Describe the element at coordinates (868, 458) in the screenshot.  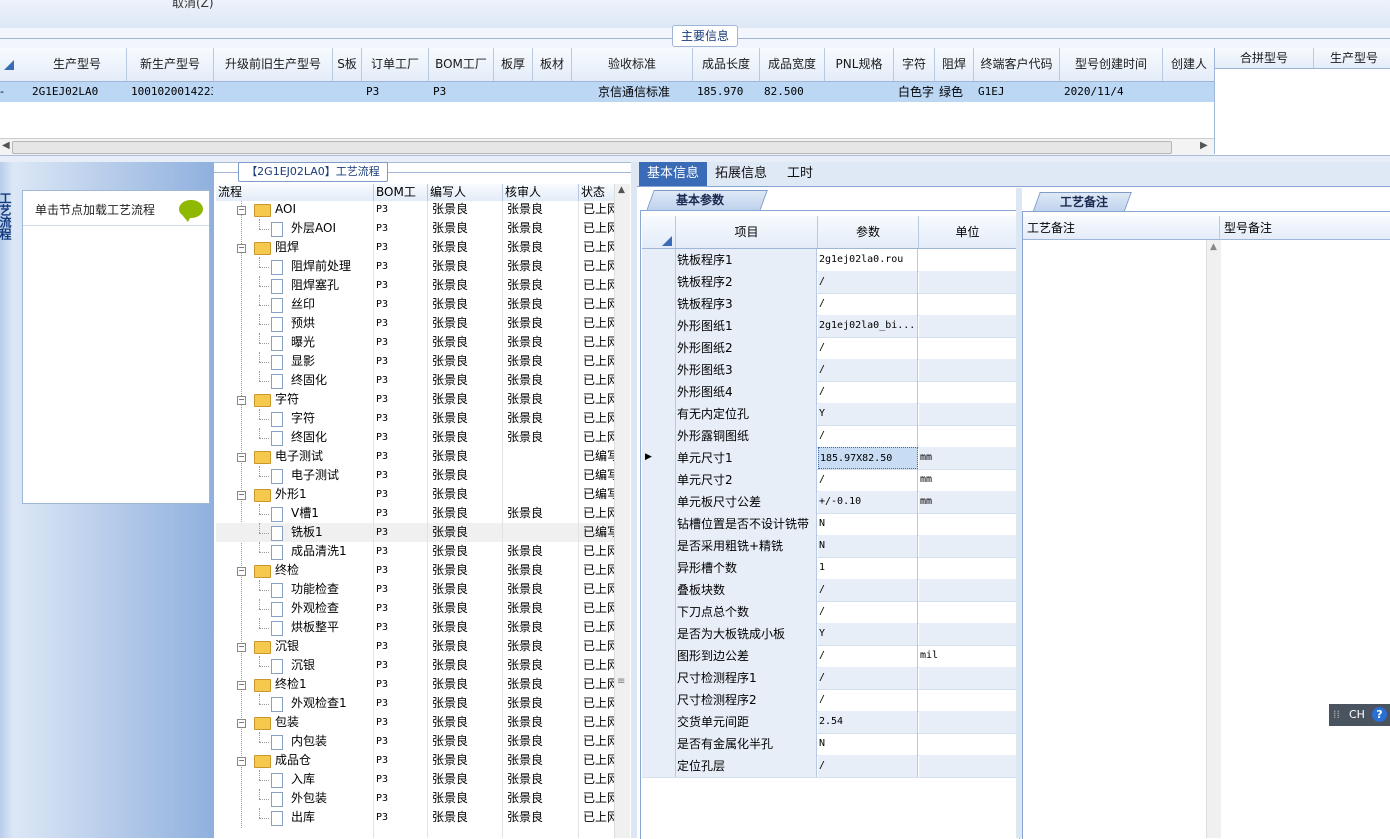
I see `param-value: 185.97X82.50` at that location.